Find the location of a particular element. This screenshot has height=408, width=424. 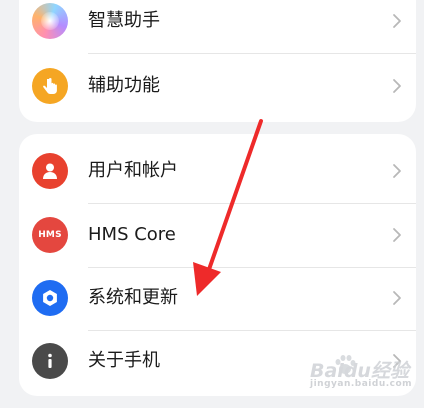

settings-item-label: 用户和帐户 is located at coordinates (133, 170).